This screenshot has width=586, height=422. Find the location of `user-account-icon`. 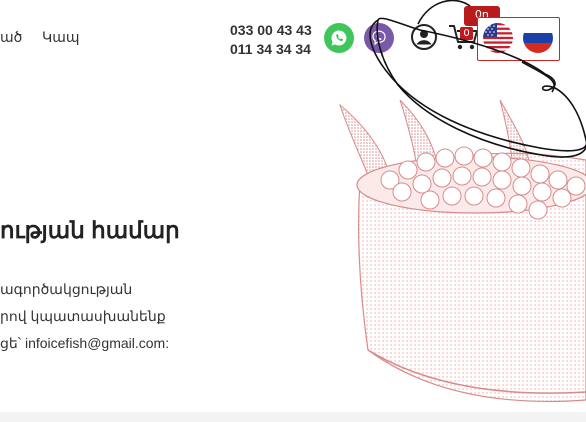

user-account-icon is located at coordinates (424, 37).